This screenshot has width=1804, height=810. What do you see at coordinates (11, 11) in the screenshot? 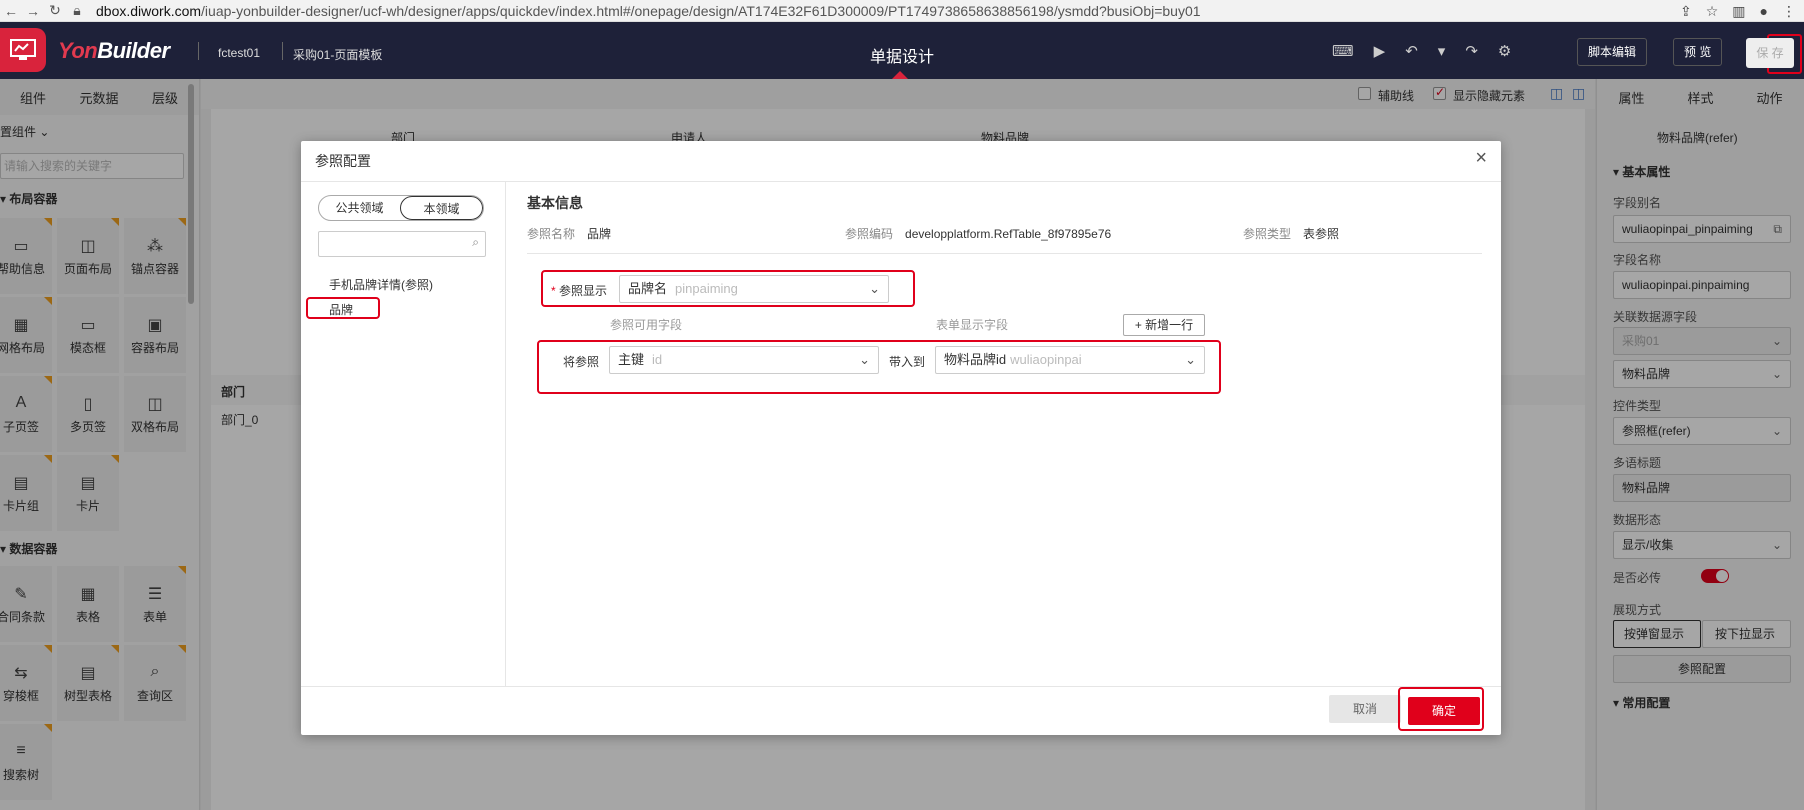
I see `back-icon: ←` at bounding box center [11, 11].